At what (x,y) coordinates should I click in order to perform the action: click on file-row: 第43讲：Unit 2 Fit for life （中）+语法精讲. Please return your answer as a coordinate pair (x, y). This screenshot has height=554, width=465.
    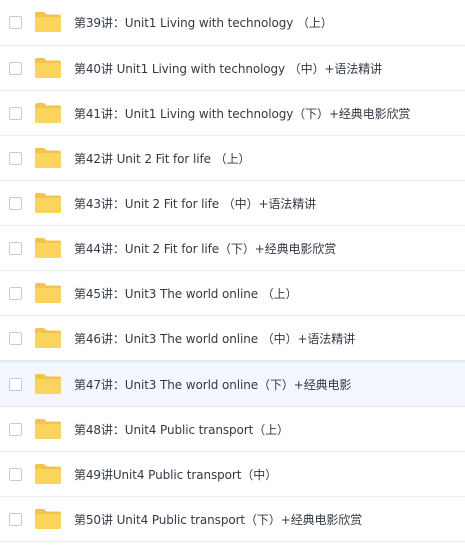
    Looking at the image, I should click on (232, 203).